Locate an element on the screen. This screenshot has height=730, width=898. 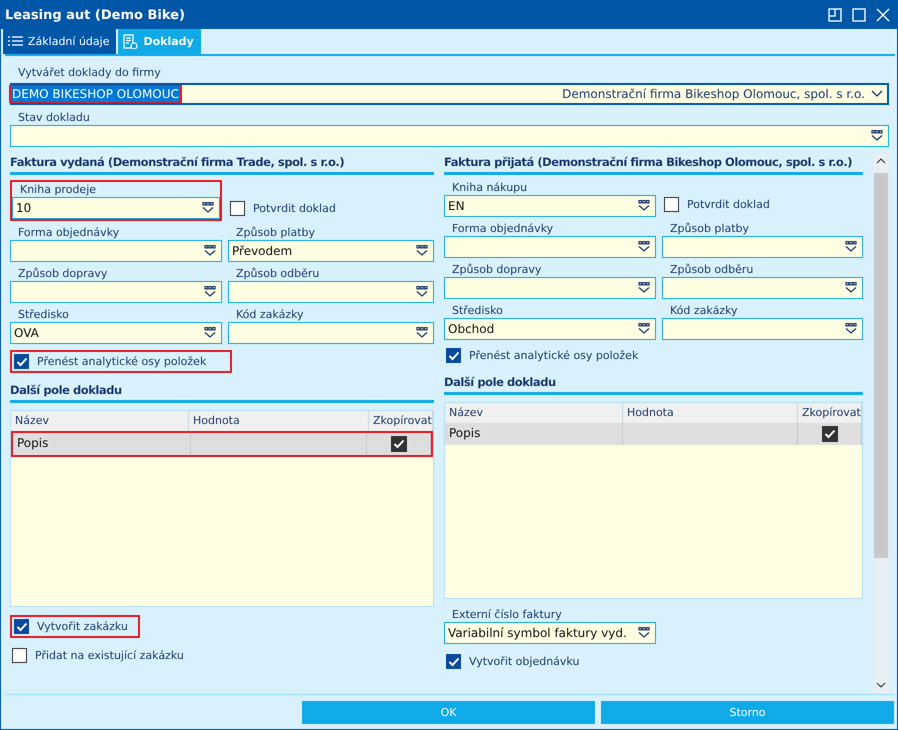
document-icon is located at coordinates (130, 41).